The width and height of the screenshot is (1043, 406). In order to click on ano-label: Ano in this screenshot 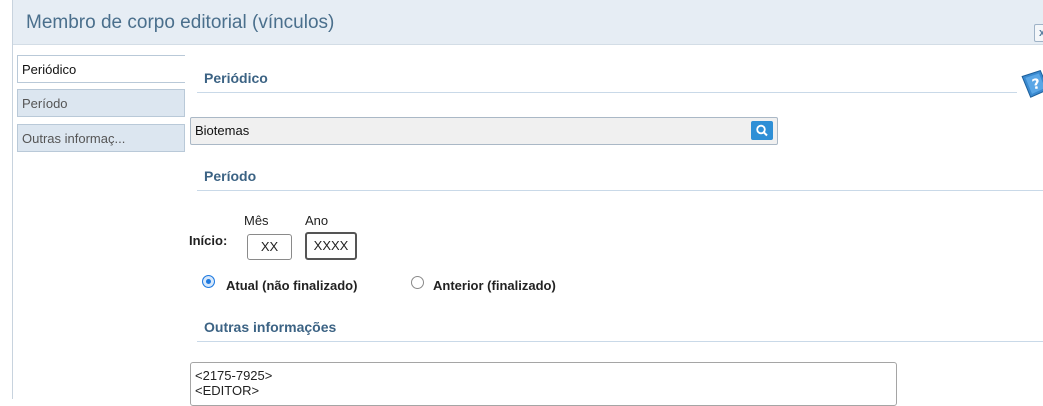, I will do `click(317, 220)`.